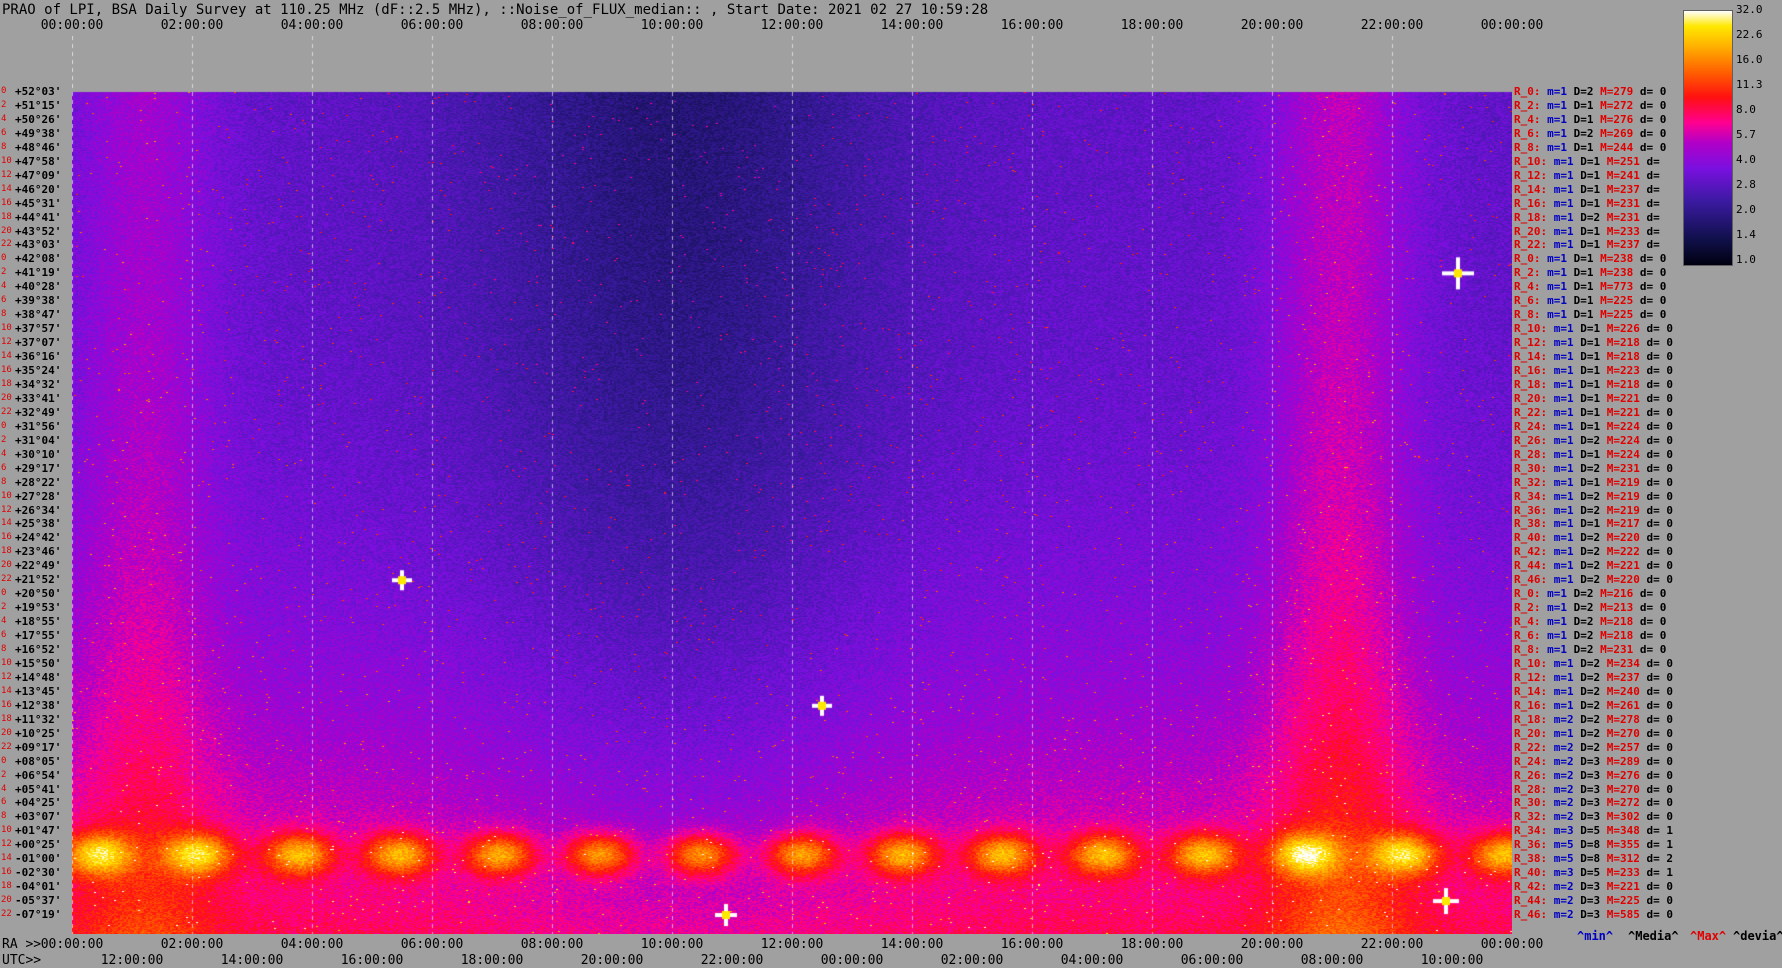 The height and width of the screenshot is (968, 1782). I want to click on legend-devia: ^devia^, so click(1757, 936).